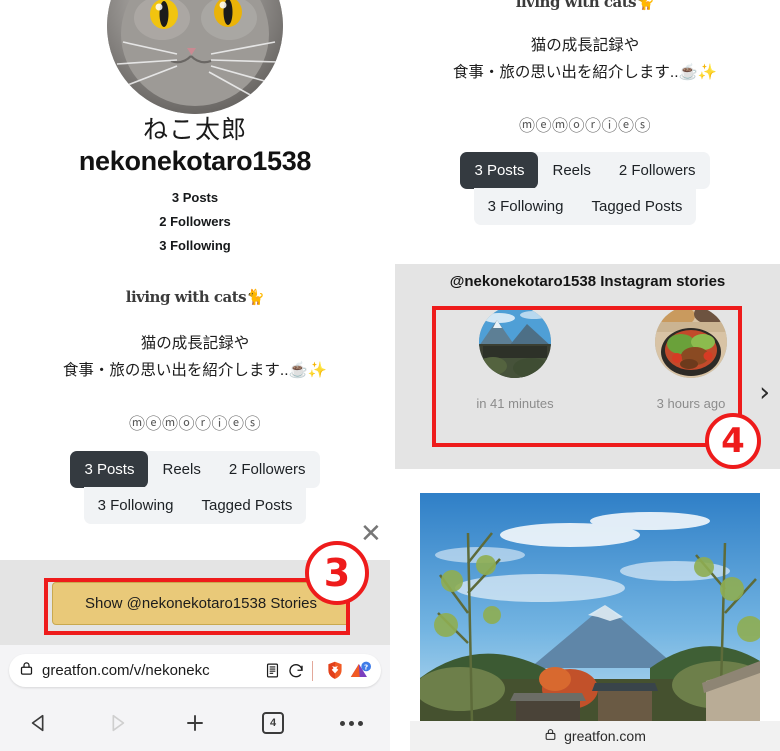 This screenshot has height=751, width=780. Describe the element at coordinates (335, 670) in the screenshot. I see `brave-shield-icon` at that location.